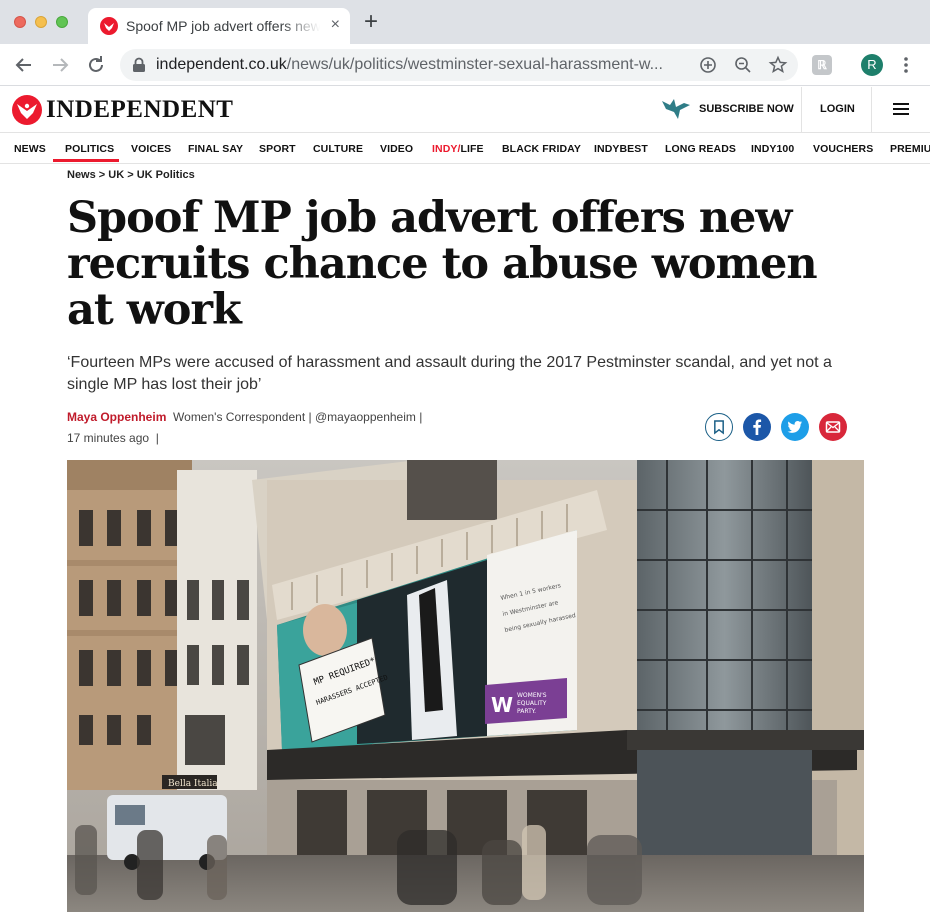  I want to click on nav-politics: POLITICS, so click(89, 149).